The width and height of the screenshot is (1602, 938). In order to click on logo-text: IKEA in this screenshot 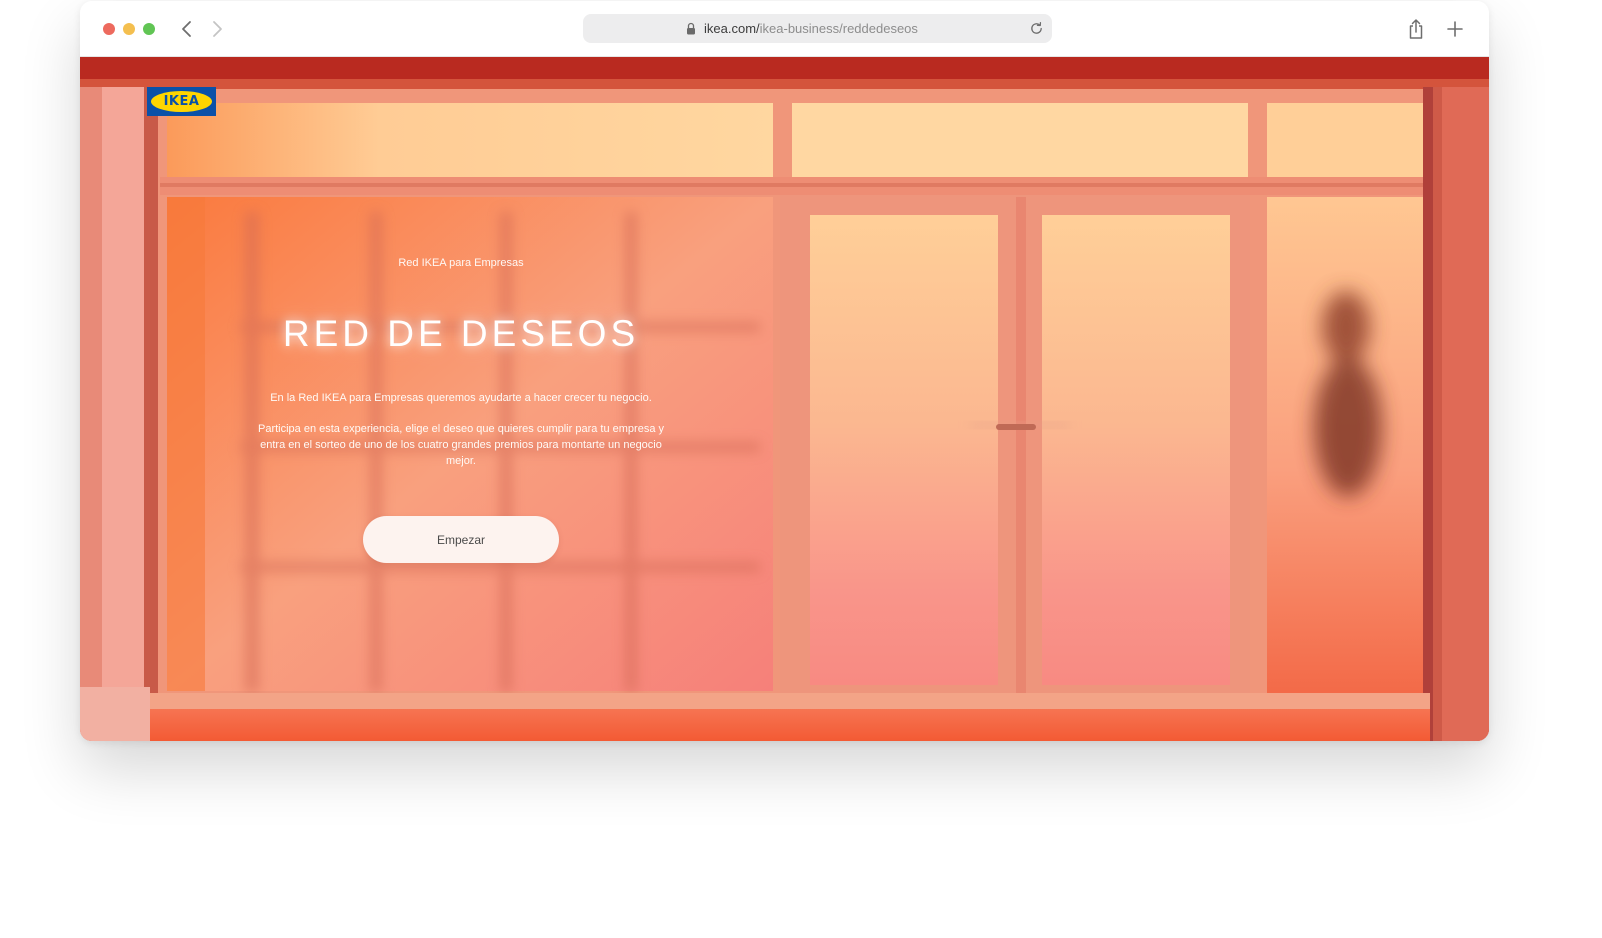, I will do `click(181, 101)`.